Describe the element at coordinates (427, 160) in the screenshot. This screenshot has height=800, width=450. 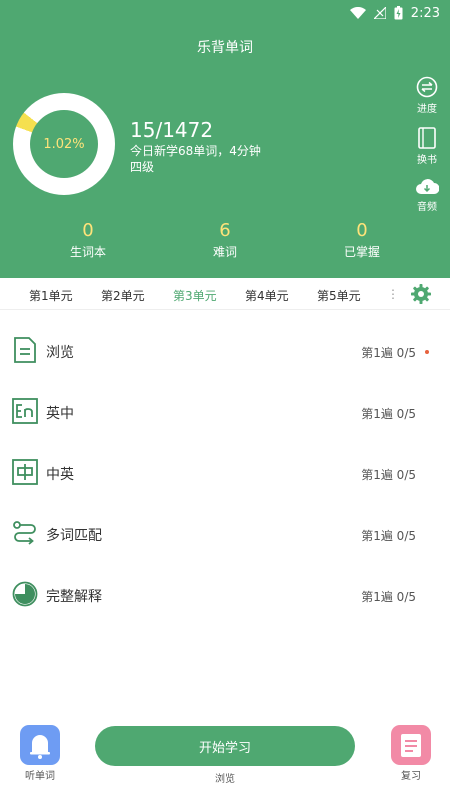
I see `change-book-label: 换书` at that location.